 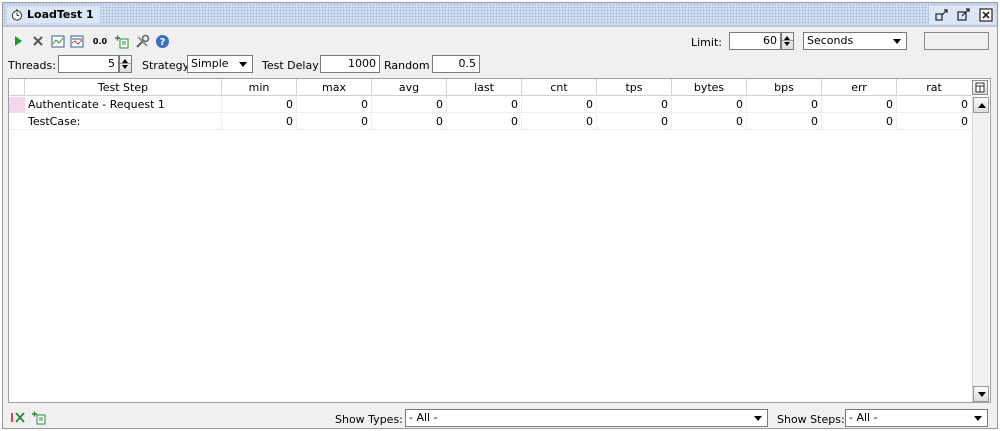 I want to click on title-bar: LoadTest 1, so click(x=500, y=15).